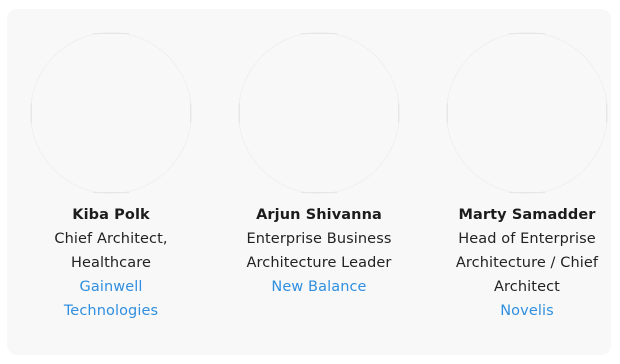 This screenshot has height=364, width=620. Describe the element at coordinates (111, 251) in the screenshot. I see `speaker-title: Chief Architect, Healthcare` at that location.